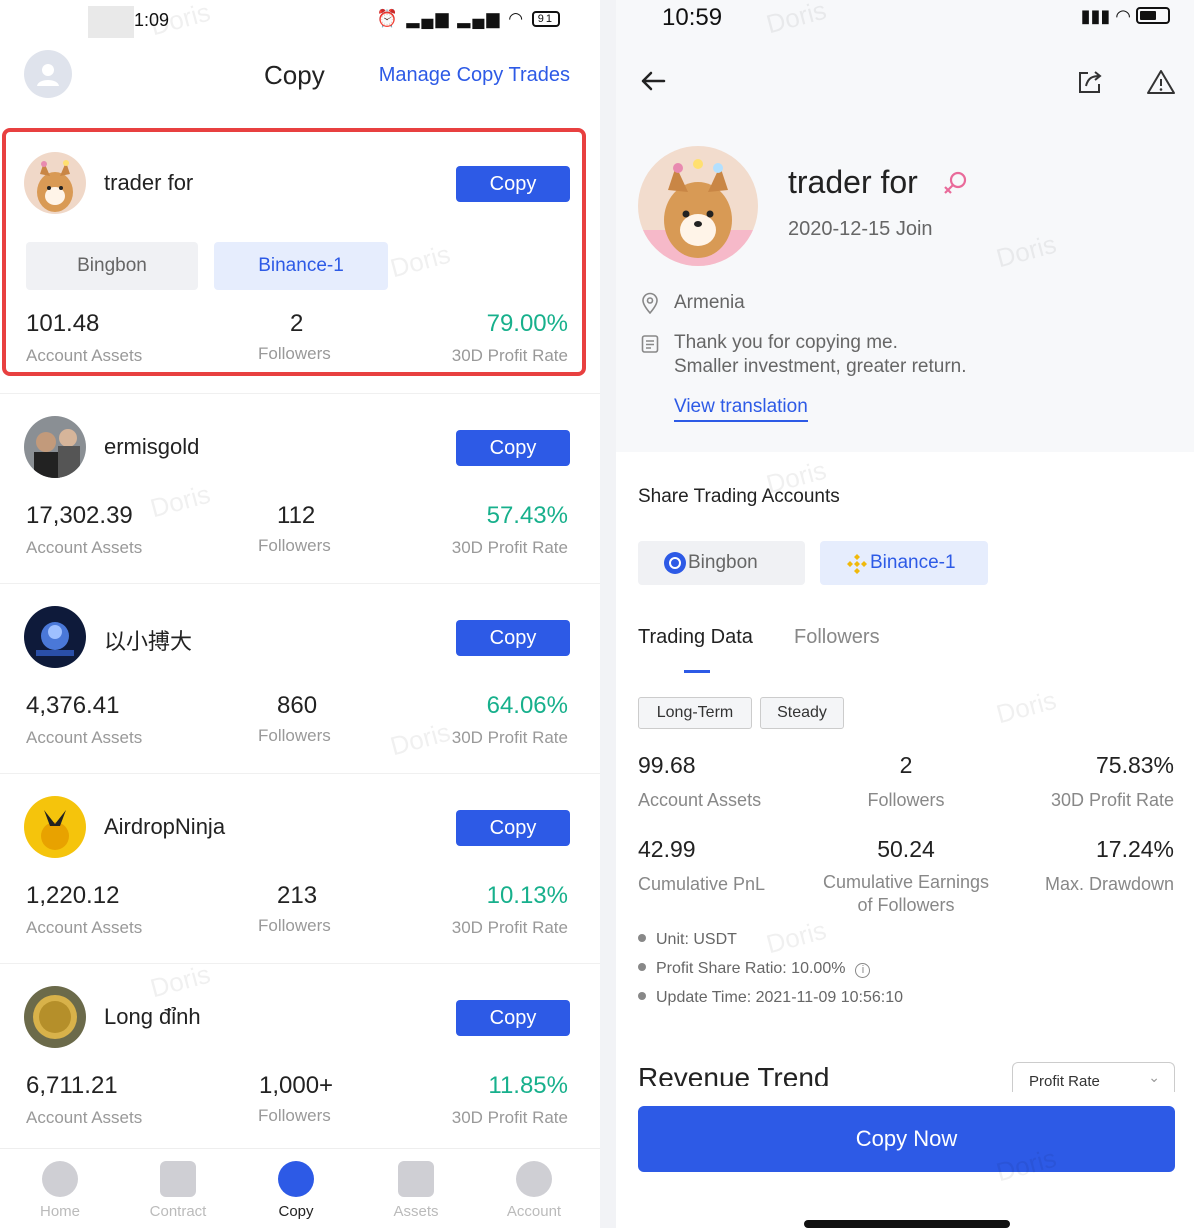 The height and width of the screenshot is (1228, 1194). I want to click on profit-rate-value: 75.83%, so click(1134, 765).